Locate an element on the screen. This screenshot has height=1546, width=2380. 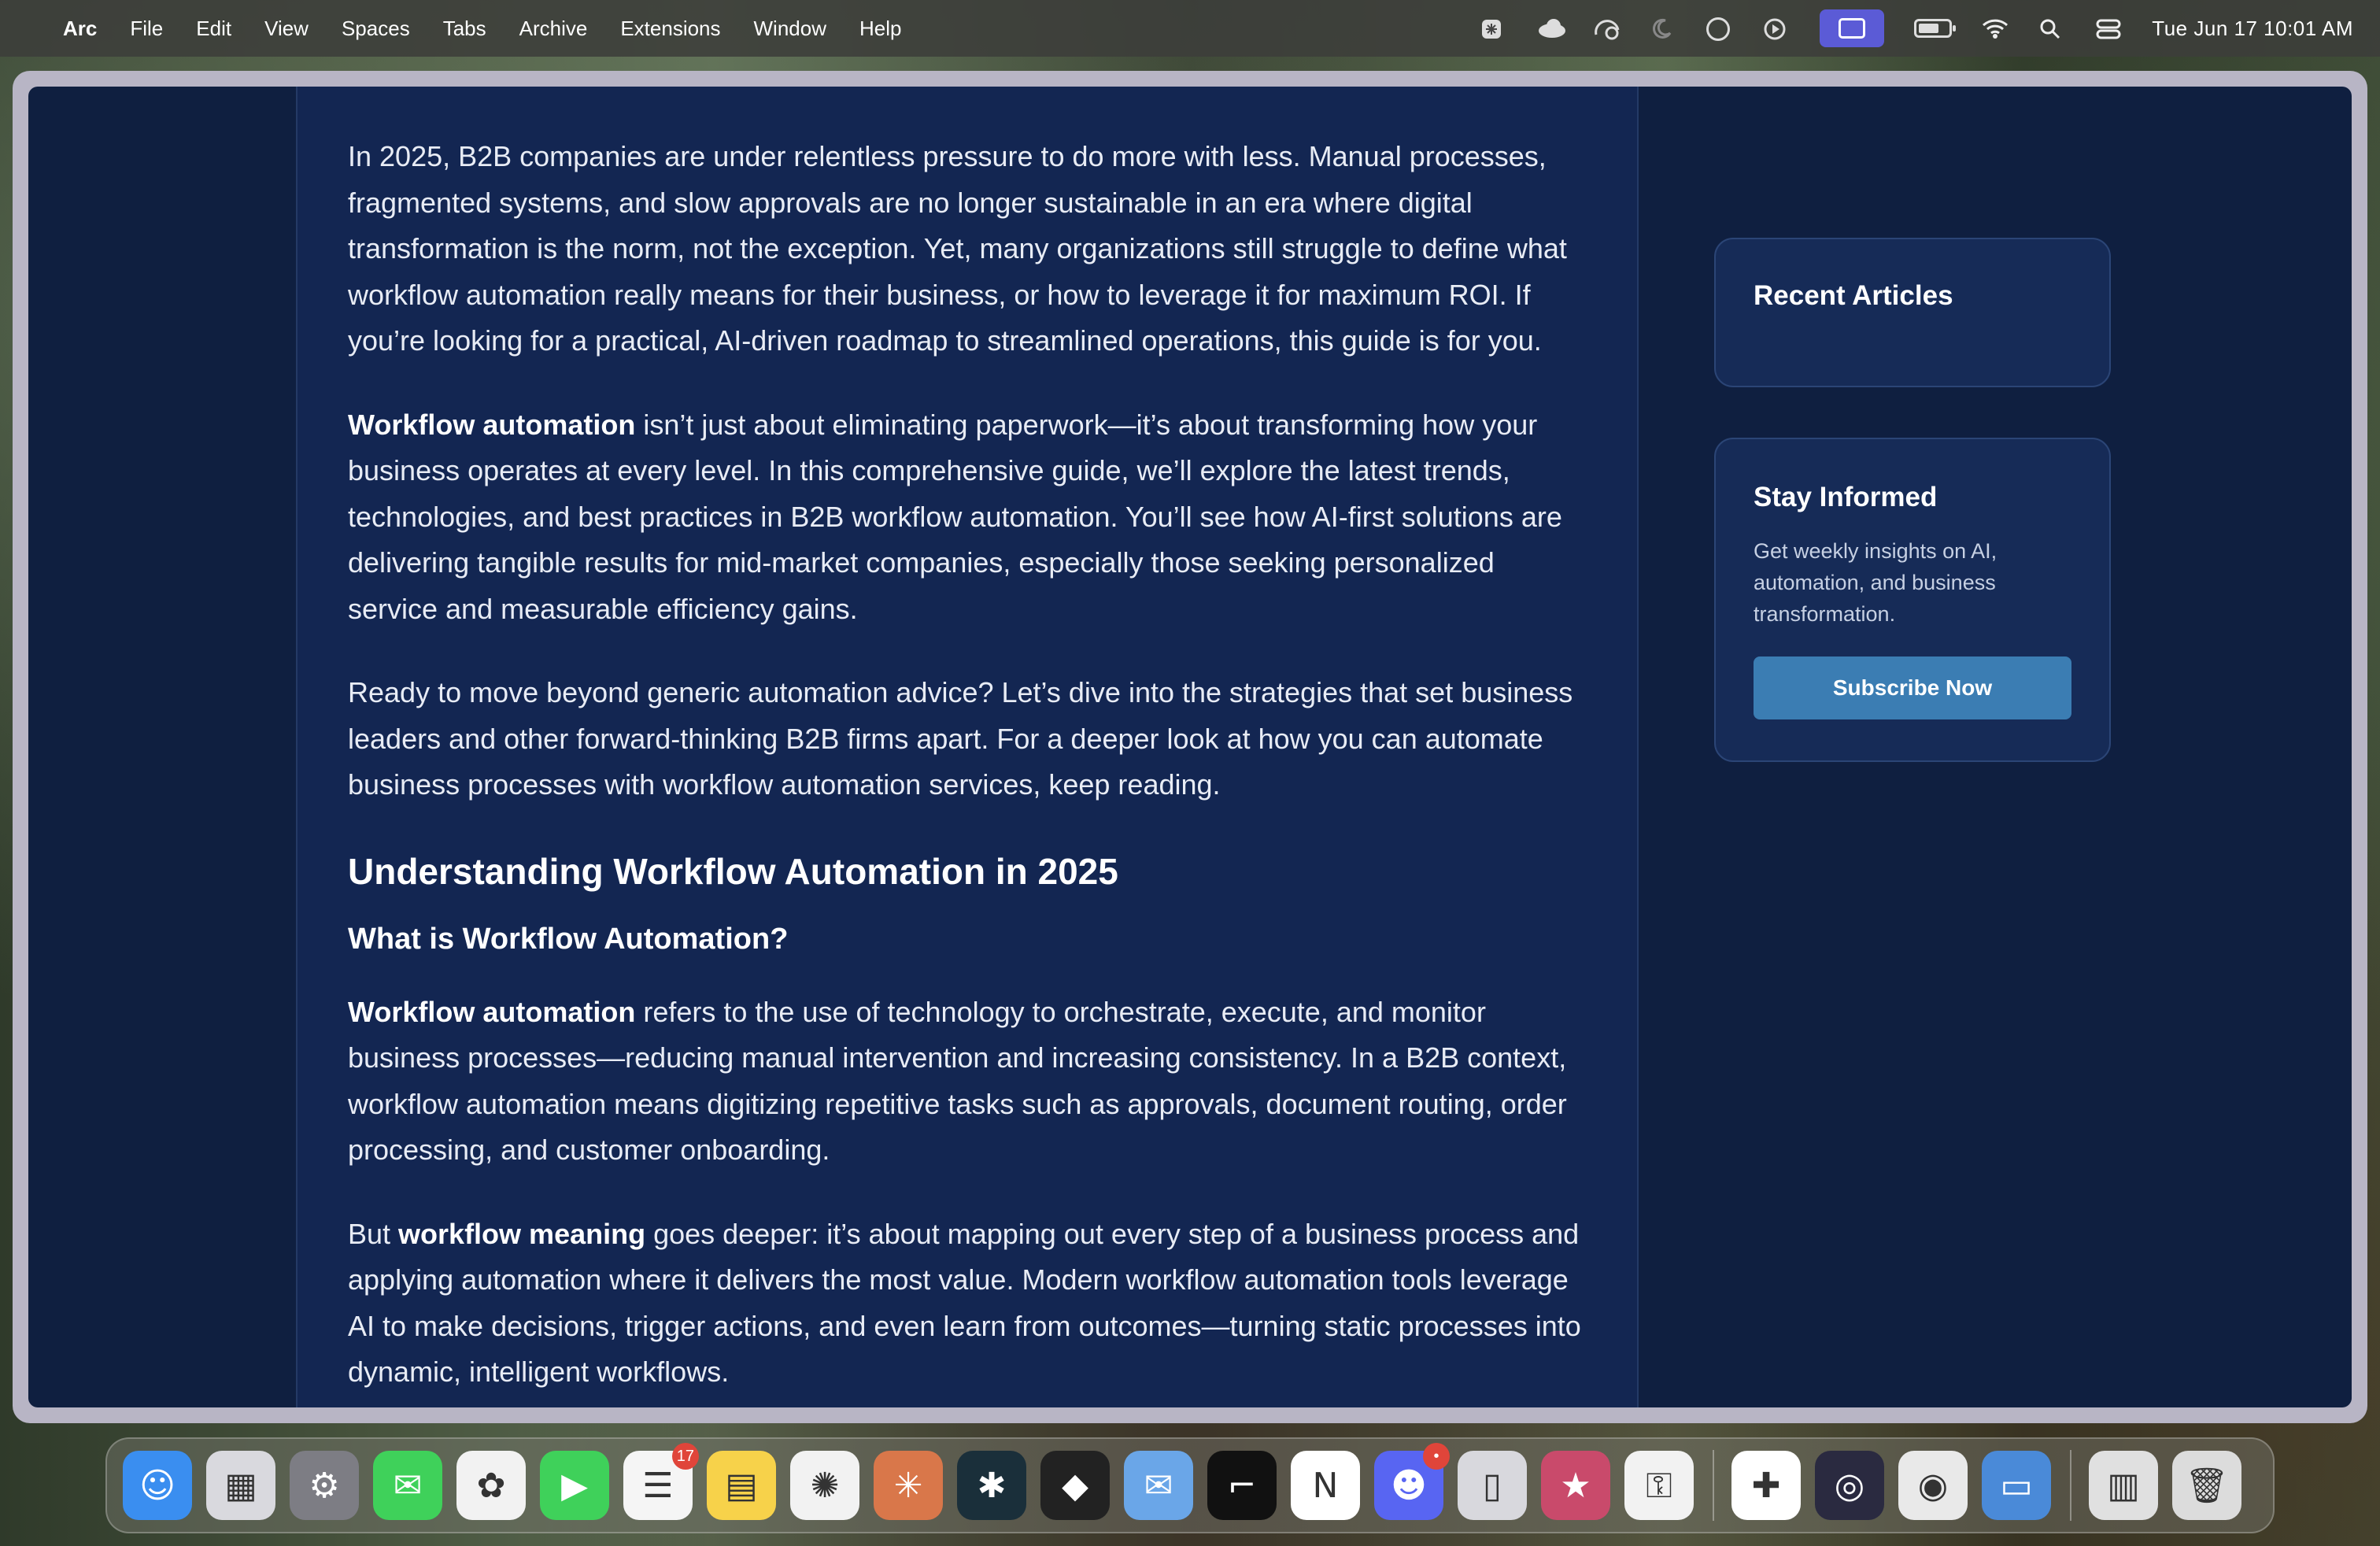
dock-glyph: ✺ is located at coordinates (825, 1486).